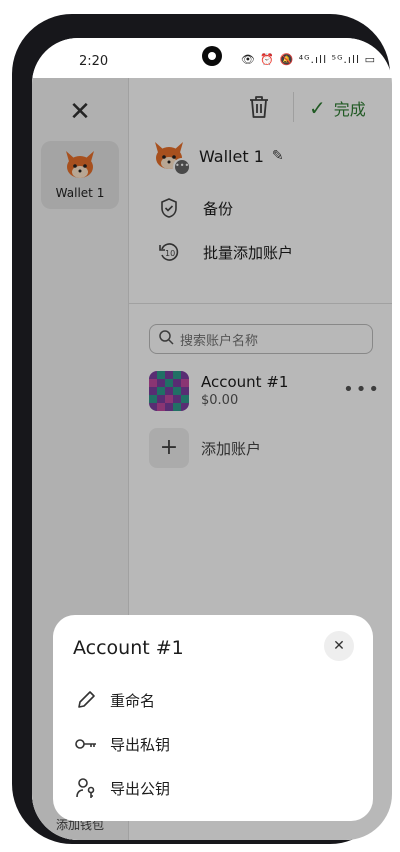 The height and width of the screenshot is (852, 400). Describe the element at coordinates (128, 648) in the screenshot. I see `sheet-title: Account #1` at that location.